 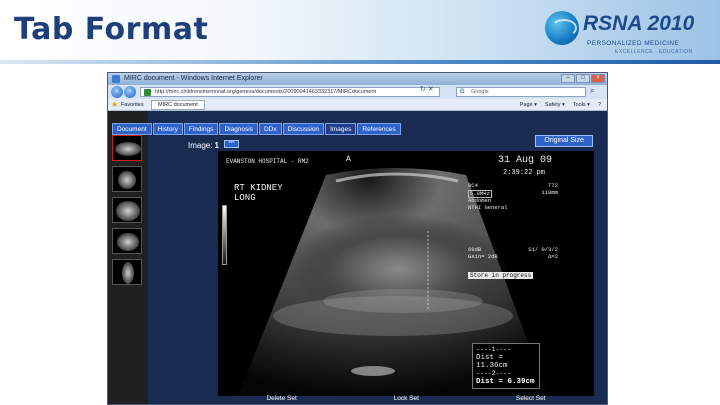 What do you see at coordinates (116, 79) in the screenshot?
I see `ie-icon` at bounding box center [116, 79].